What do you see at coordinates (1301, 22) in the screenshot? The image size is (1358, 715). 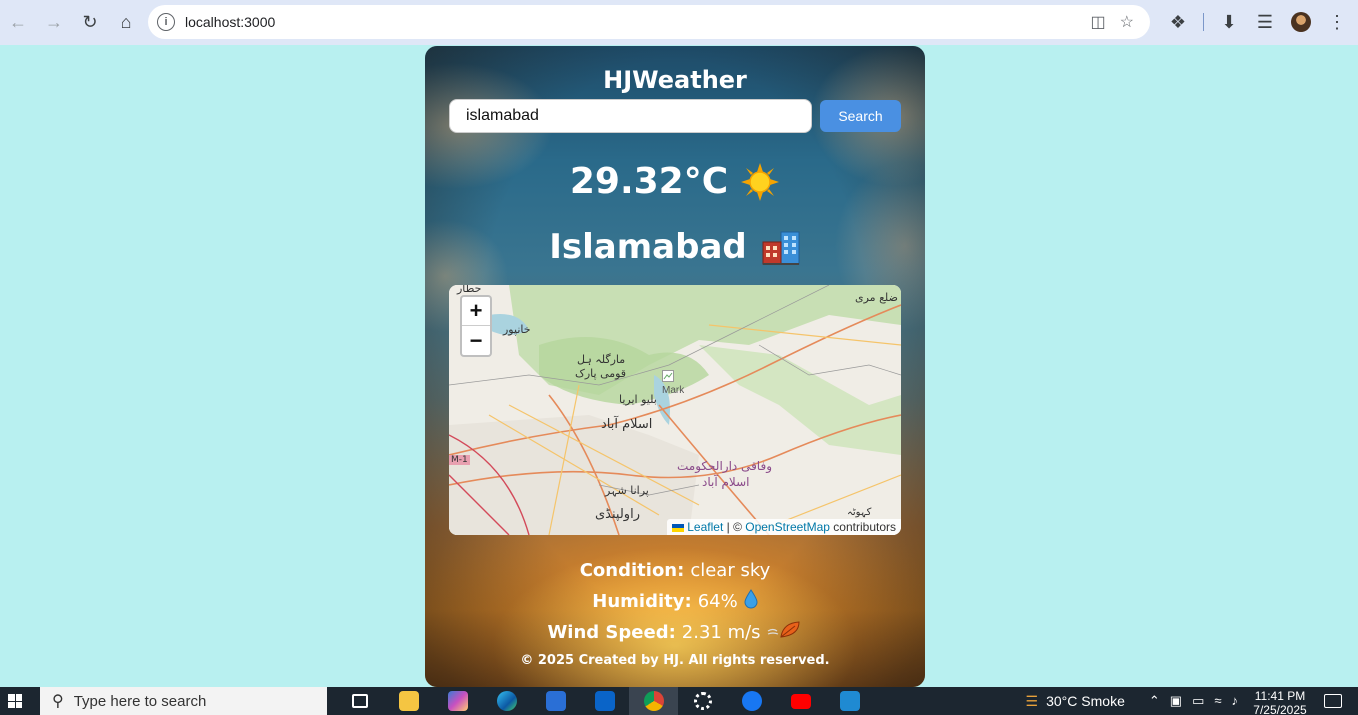 I see `profile-avatar` at bounding box center [1301, 22].